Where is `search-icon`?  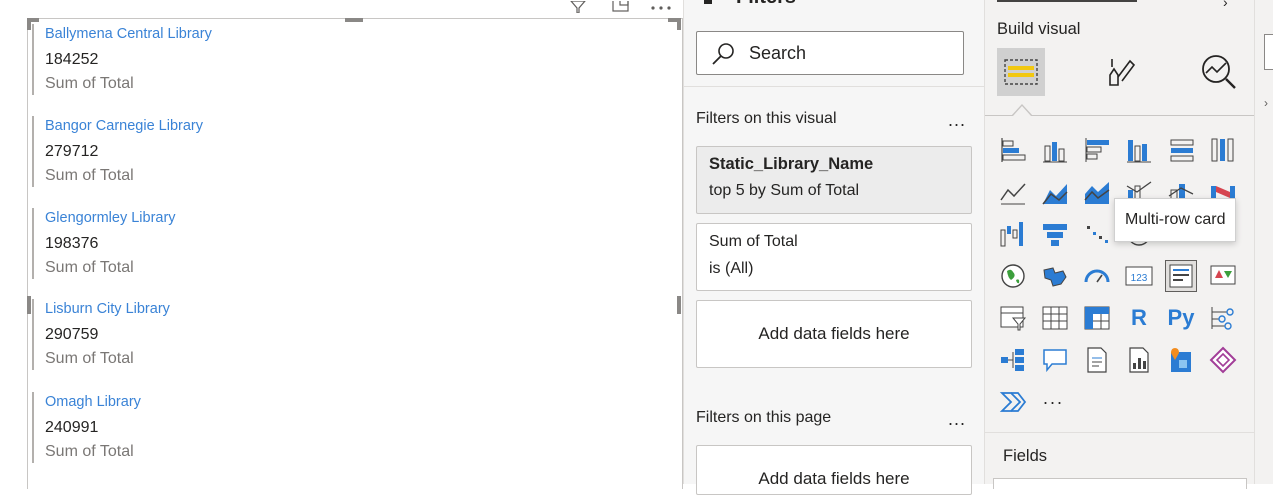 search-icon is located at coordinates (723, 54).